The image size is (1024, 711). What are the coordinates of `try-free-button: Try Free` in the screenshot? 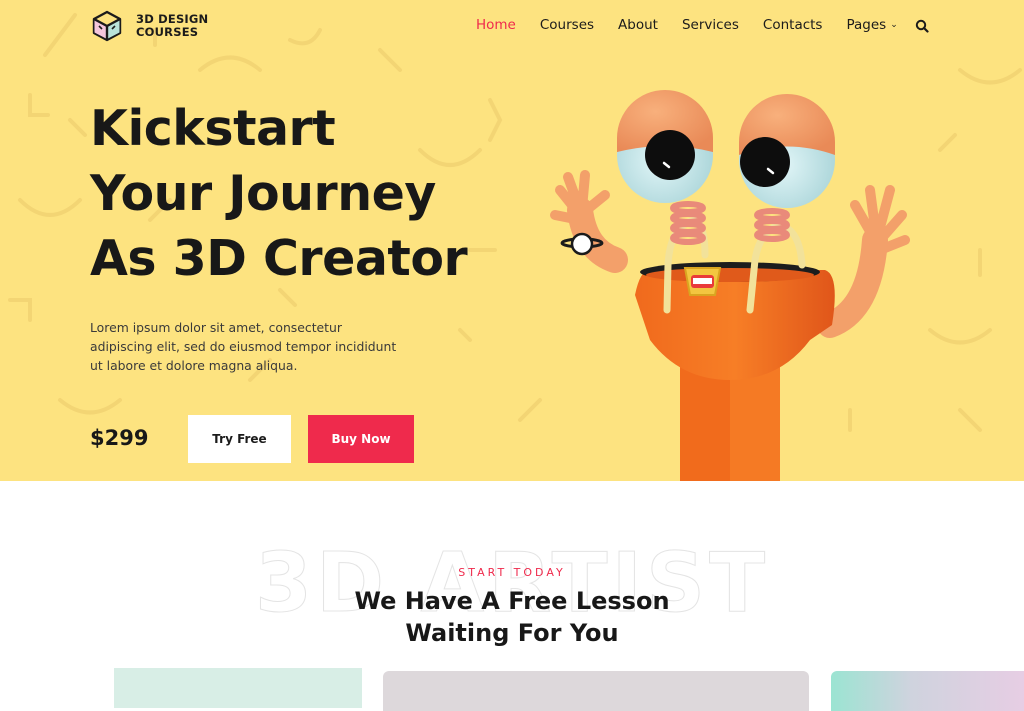 It's located at (239, 439).